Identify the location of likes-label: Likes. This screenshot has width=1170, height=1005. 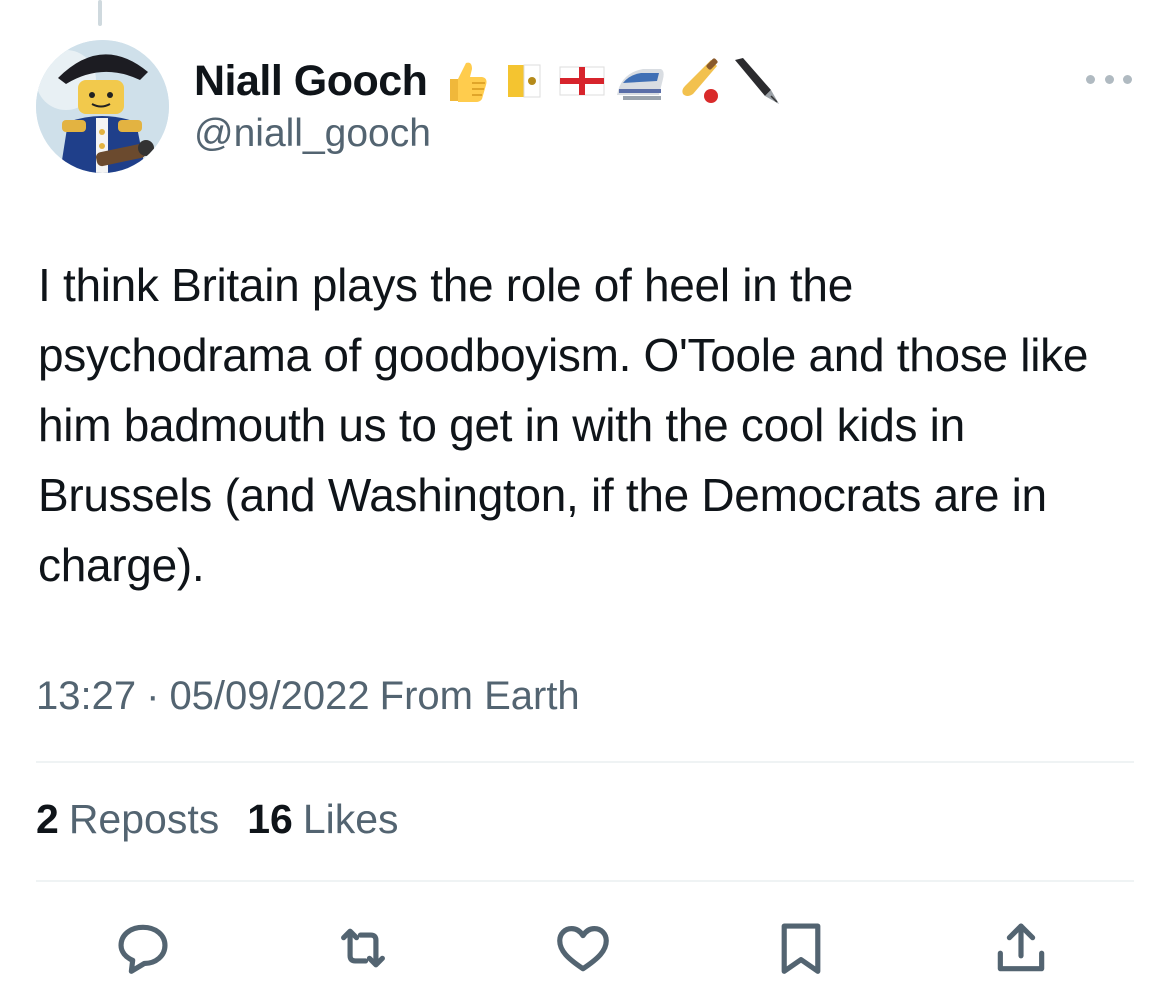
(350, 819).